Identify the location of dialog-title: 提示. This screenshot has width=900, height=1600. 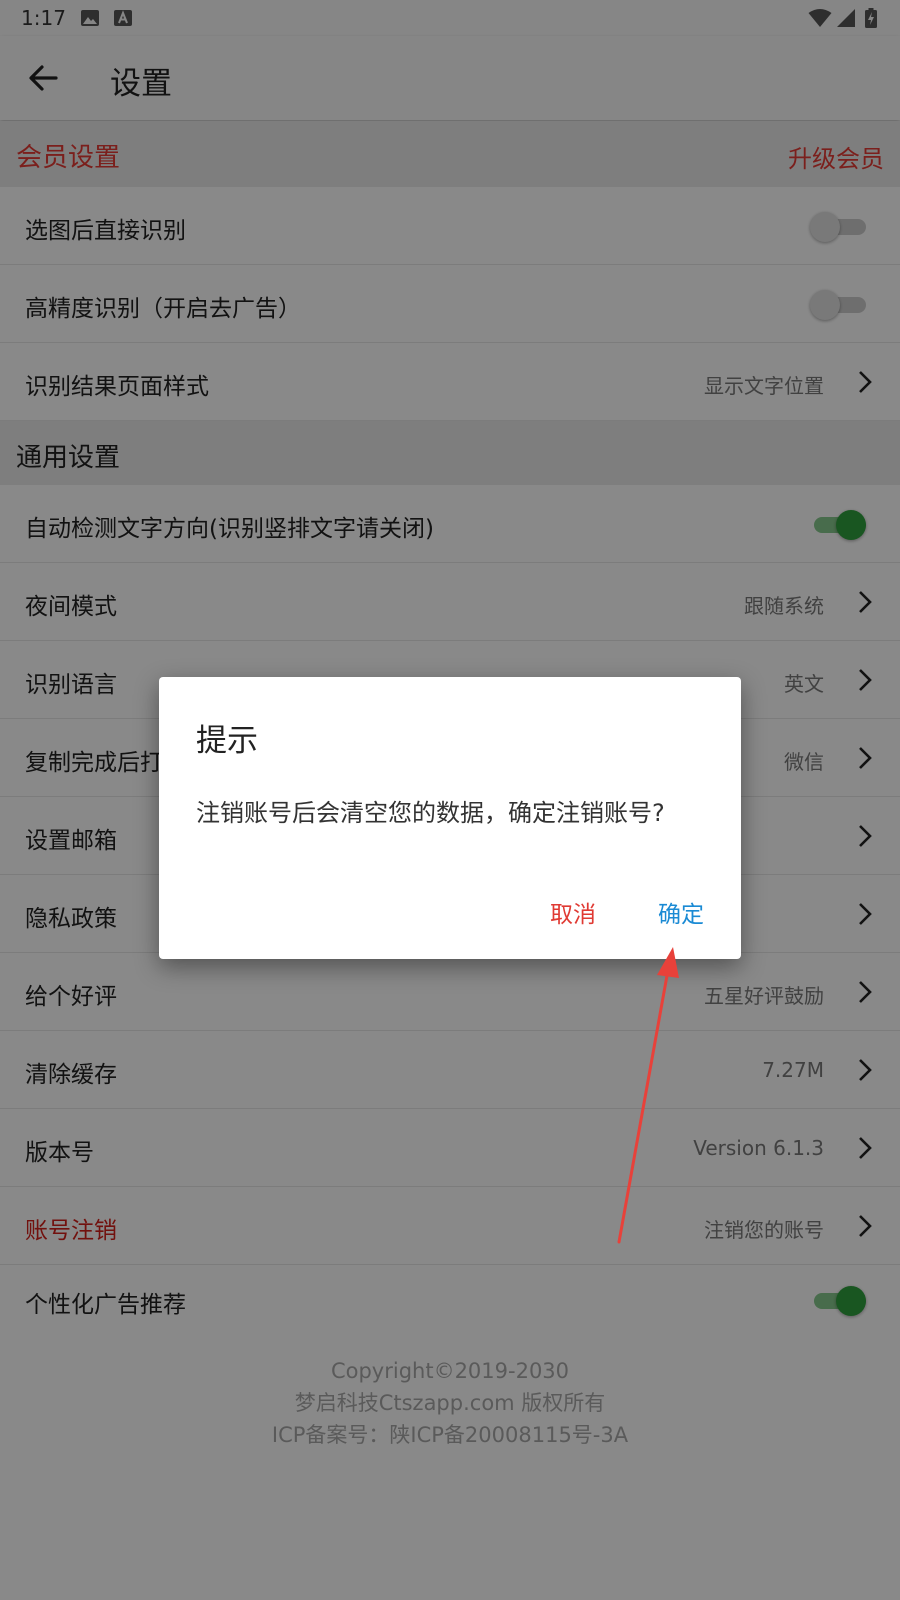
(227, 741).